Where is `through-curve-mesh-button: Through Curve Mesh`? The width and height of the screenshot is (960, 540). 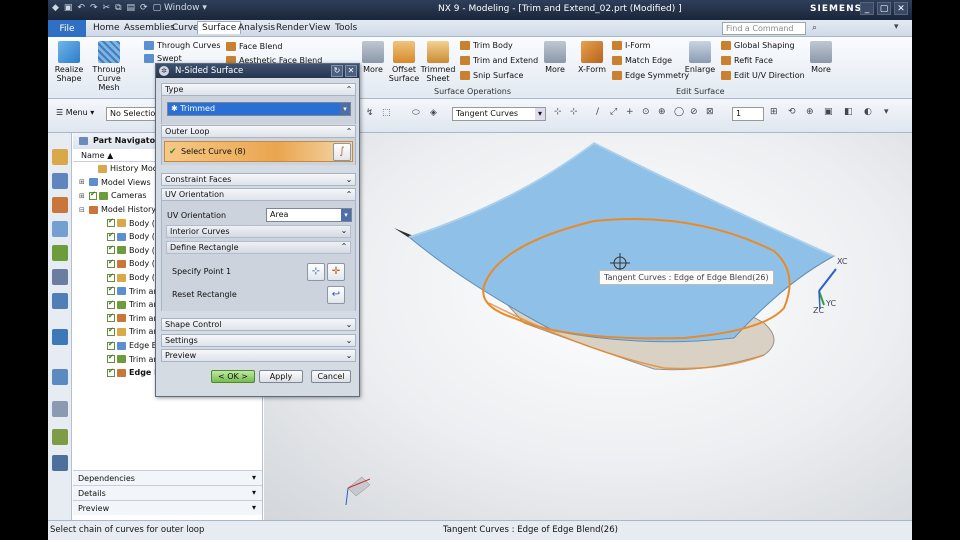
through-curve-mesh-button: Through Curve Mesh is located at coordinates (109, 66).